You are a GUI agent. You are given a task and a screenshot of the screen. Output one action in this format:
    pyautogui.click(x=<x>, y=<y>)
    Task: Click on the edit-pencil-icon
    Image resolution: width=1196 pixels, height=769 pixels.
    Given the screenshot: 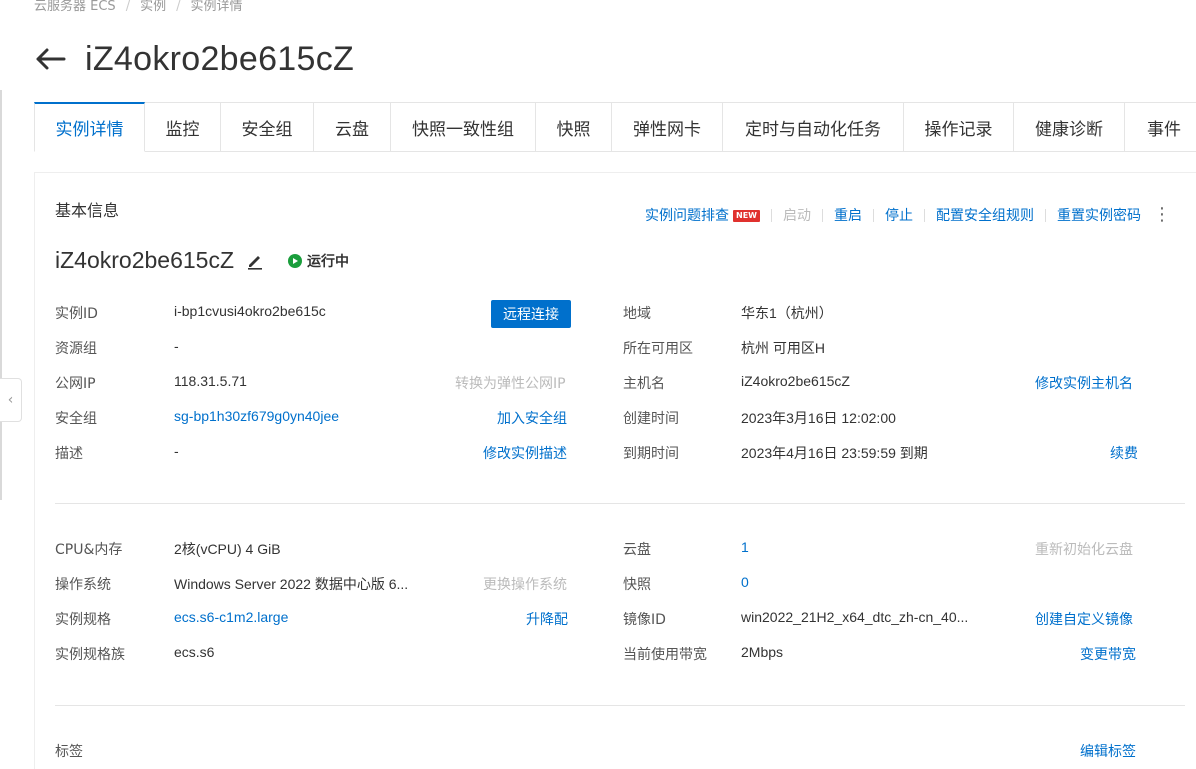 What is the action you would take?
    pyautogui.click(x=255, y=261)
    